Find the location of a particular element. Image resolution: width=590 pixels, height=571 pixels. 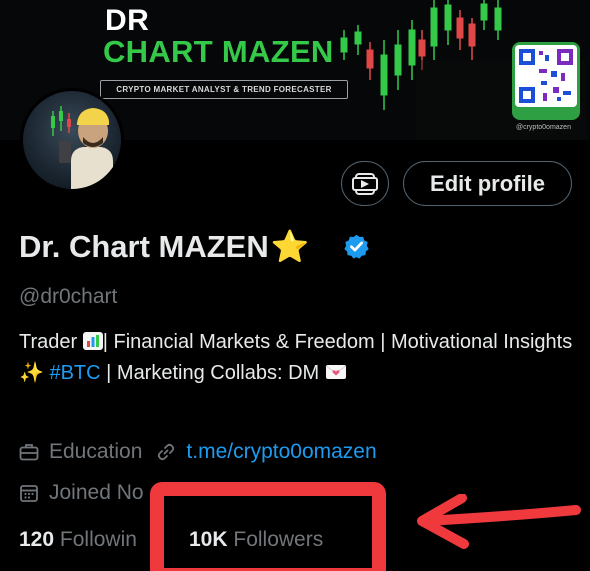

banner-title-line1: DR is located at coordinates (127, 20).